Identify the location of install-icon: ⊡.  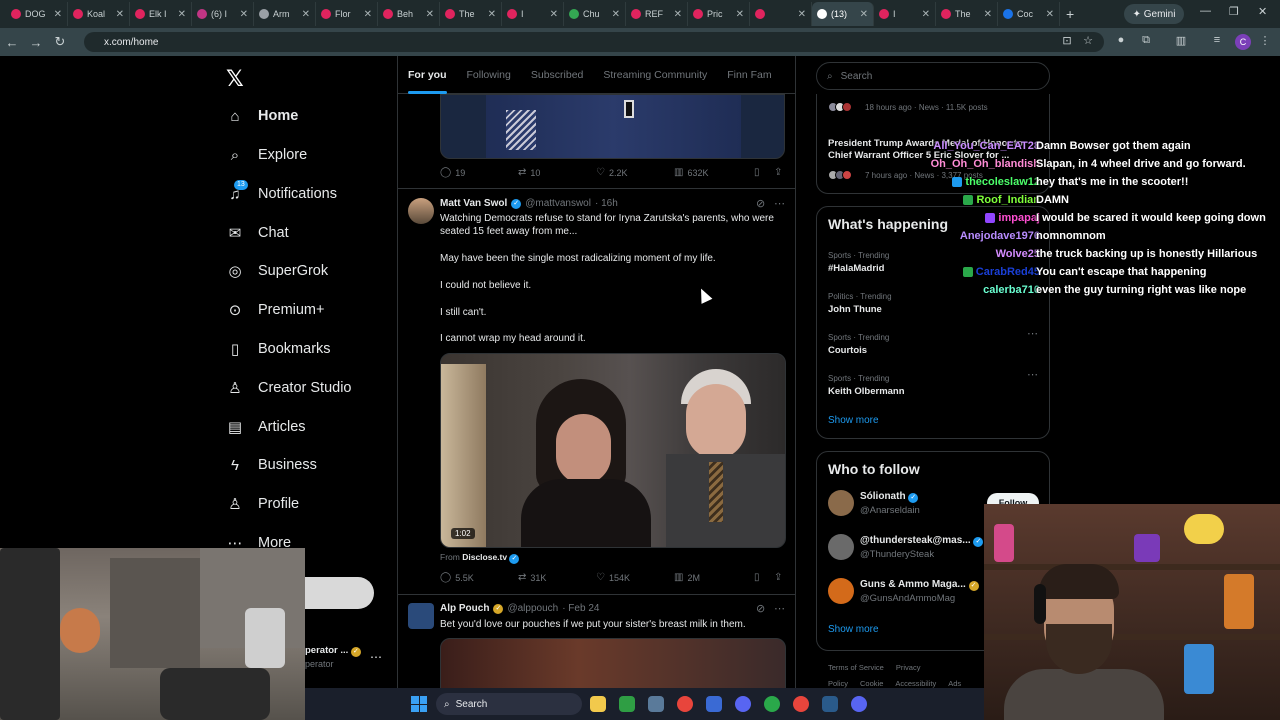
(1067, 41).